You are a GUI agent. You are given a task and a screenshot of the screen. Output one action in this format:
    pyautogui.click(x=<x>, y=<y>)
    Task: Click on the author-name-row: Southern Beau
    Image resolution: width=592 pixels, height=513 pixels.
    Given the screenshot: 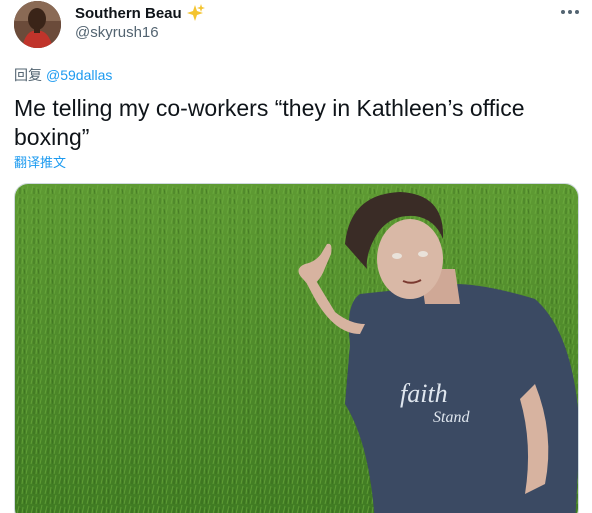 What is the action you would take?
    pyautogui.click(x=140, y=13)
    